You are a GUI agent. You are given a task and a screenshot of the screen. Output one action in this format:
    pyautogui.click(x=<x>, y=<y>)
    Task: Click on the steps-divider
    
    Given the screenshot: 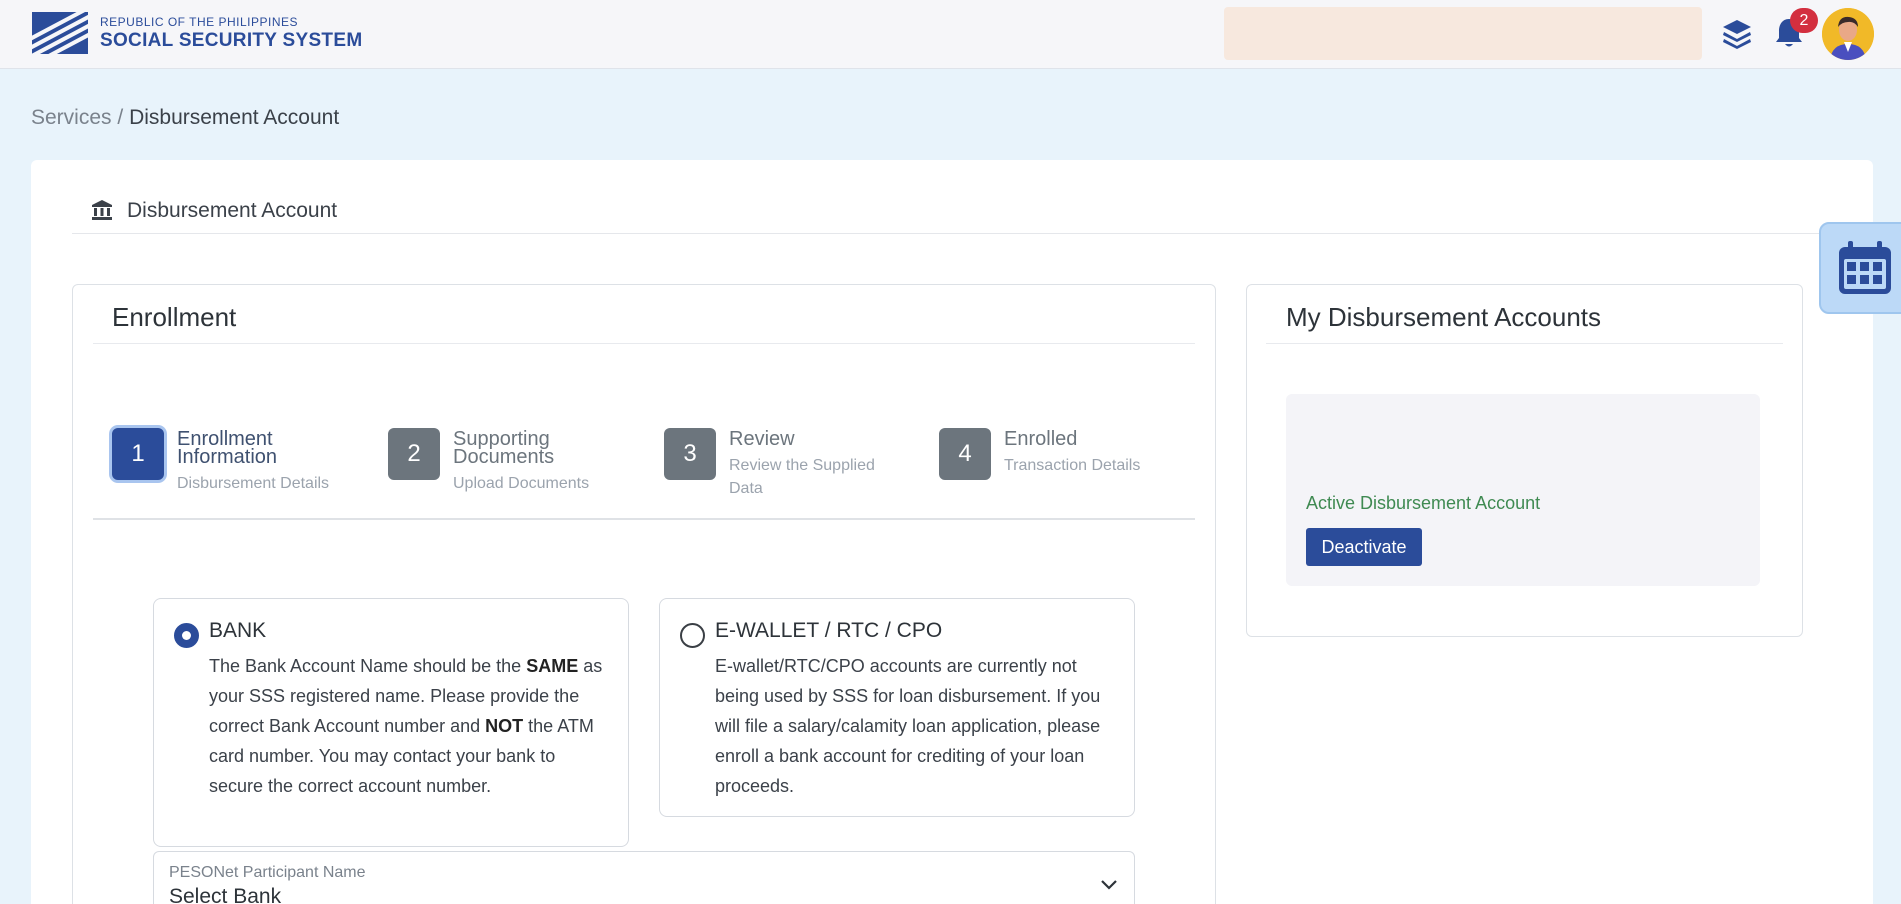 What is the action you would take?
    pyautogui.click(x=644, y=519)
    